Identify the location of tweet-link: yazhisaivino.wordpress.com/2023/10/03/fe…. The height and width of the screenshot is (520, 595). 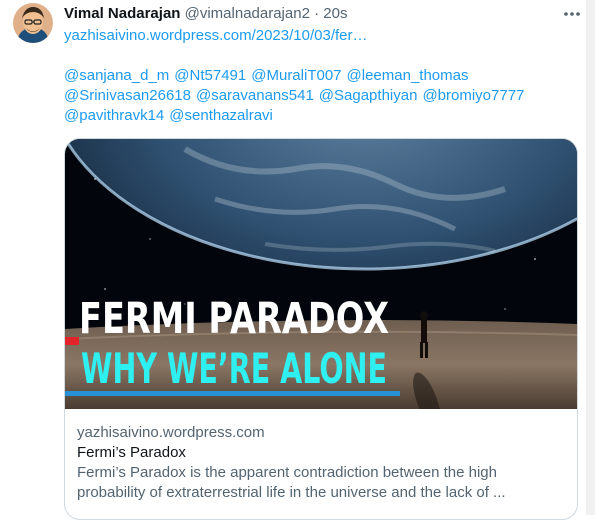
(216, 35).